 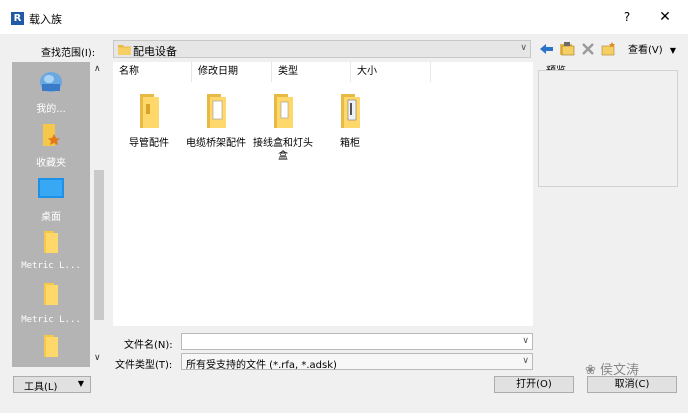 What do you see at coordinates (97, 358) in the screenshot?
I see `scroll-down-icon: ∨` at bounding box center [97, 358].